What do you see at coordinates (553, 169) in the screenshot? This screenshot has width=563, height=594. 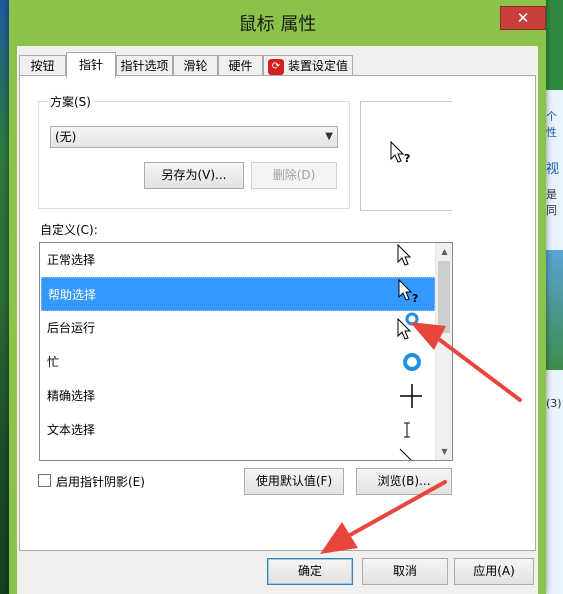 I see `background-text: 视` at bounding box center [553, 169].